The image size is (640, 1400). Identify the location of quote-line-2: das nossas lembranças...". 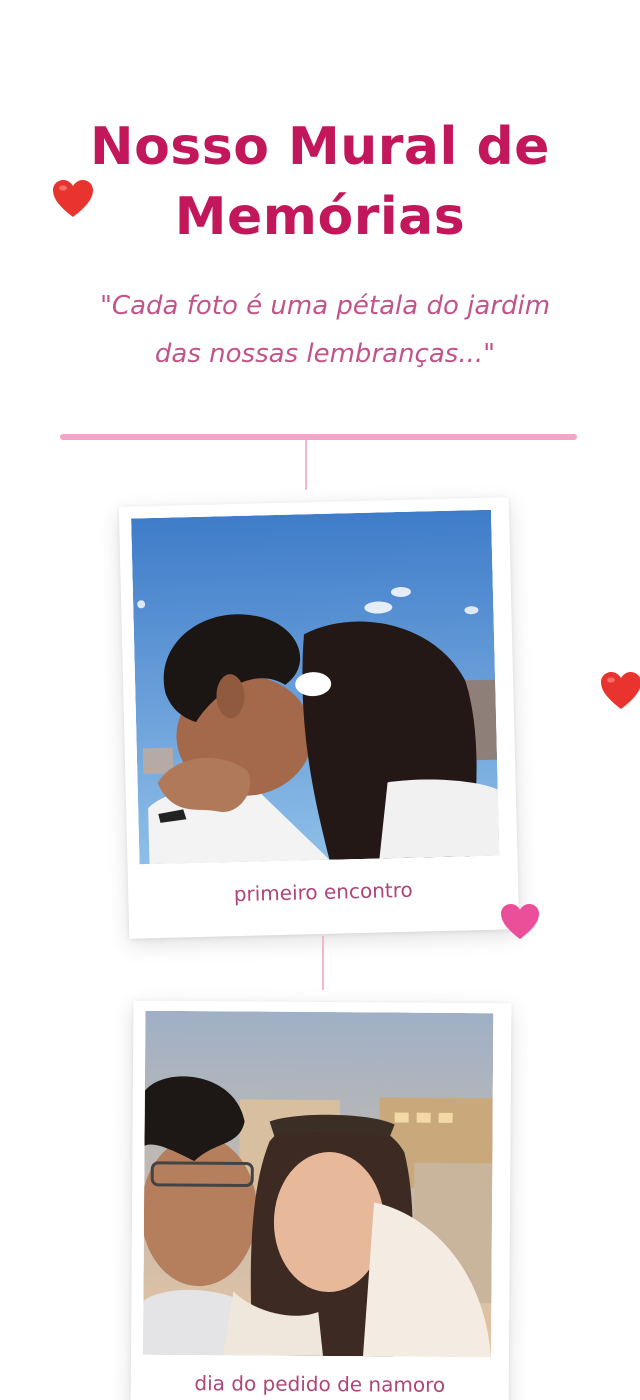
(325, 354).